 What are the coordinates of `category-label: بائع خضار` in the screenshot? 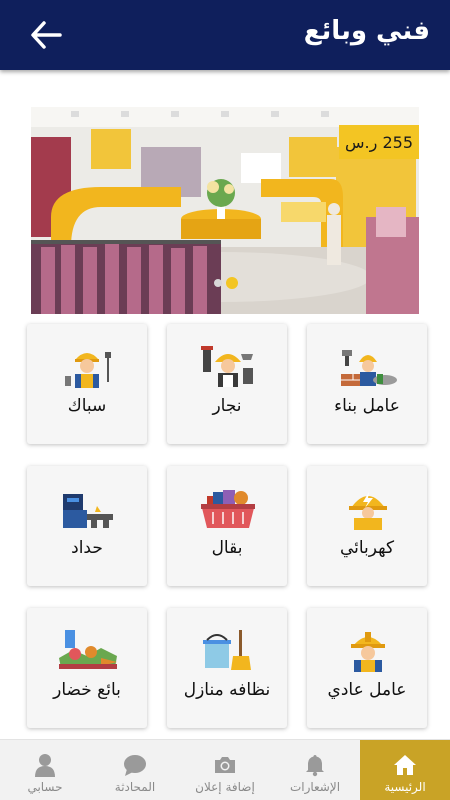 It's located at (87, 690).